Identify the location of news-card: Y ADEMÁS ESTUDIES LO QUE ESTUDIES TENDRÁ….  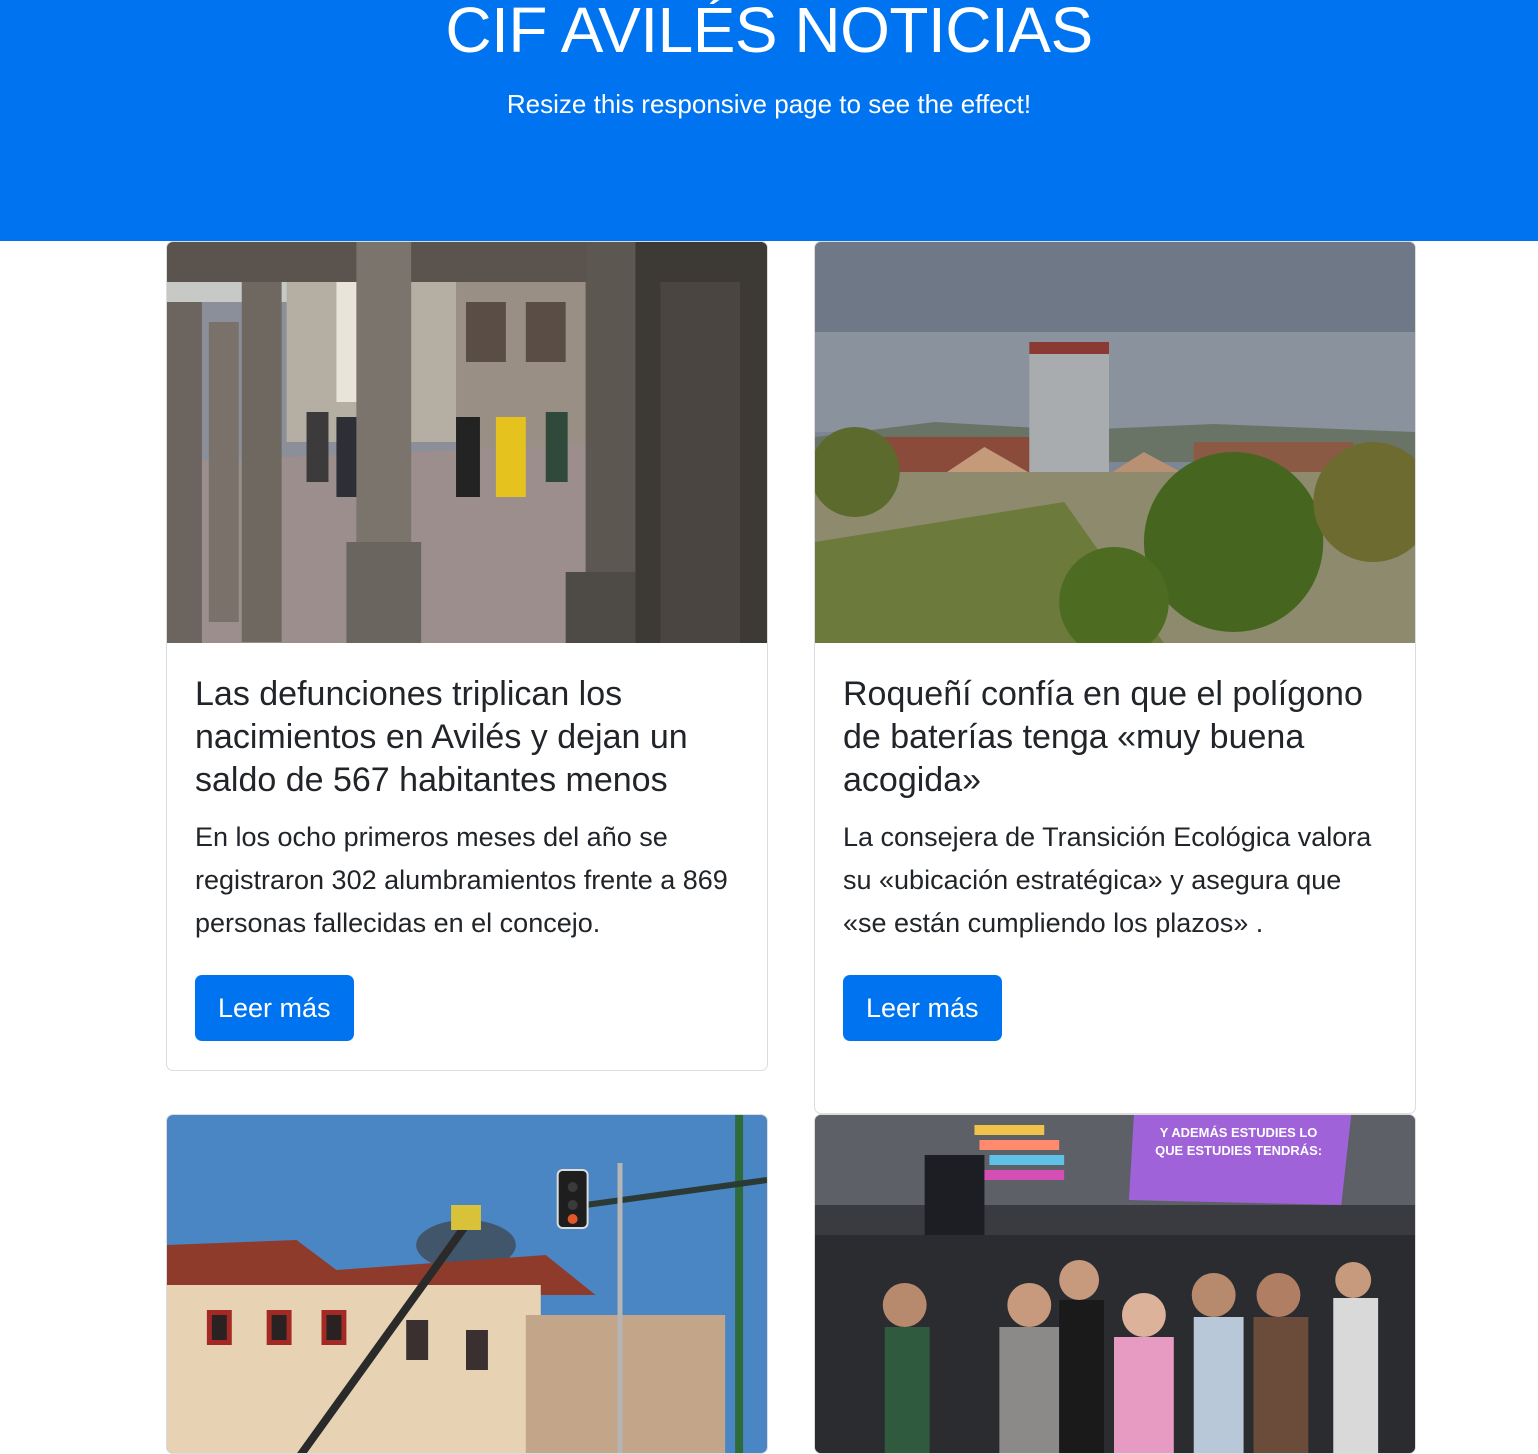
(1115, 1284).